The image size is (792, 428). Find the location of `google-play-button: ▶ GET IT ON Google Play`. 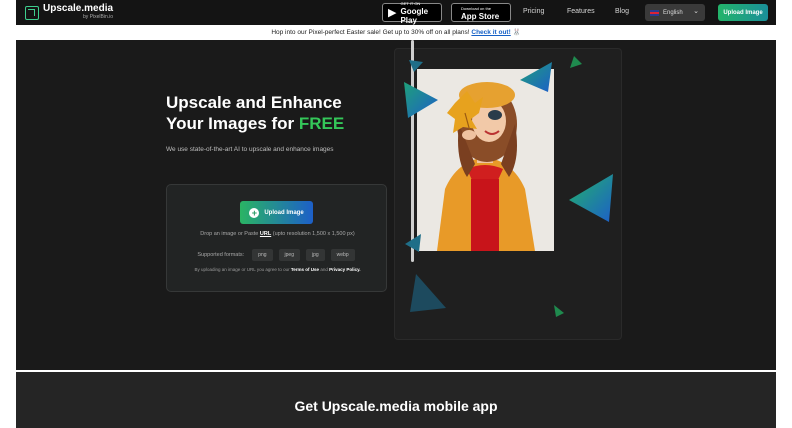

google-play-button: ▶ GET IT ON Google Play is located at coordinates (412, 12).